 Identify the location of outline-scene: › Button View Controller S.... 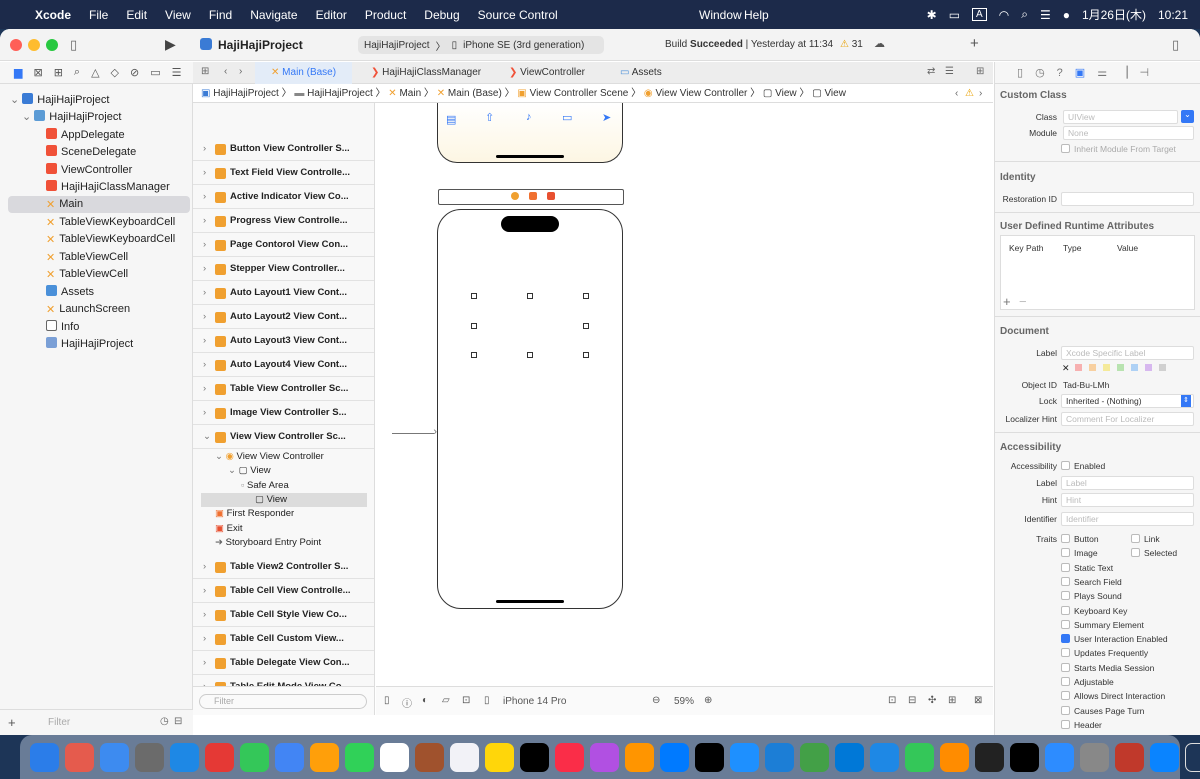
(283, 149).